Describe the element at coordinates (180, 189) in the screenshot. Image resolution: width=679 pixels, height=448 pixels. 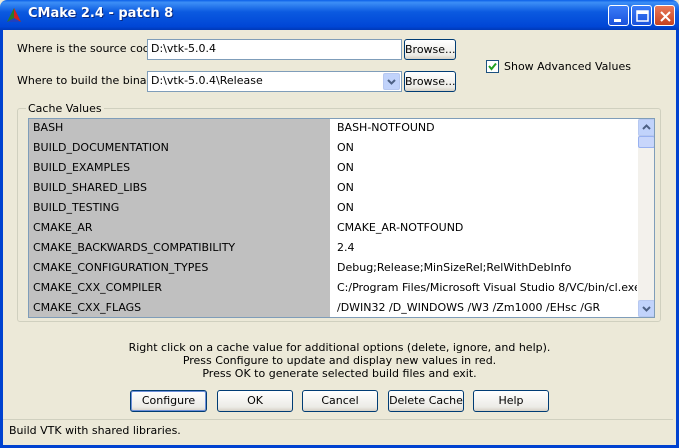
I see `cache-key: BUILD_SHARED_LIBS` at that location.